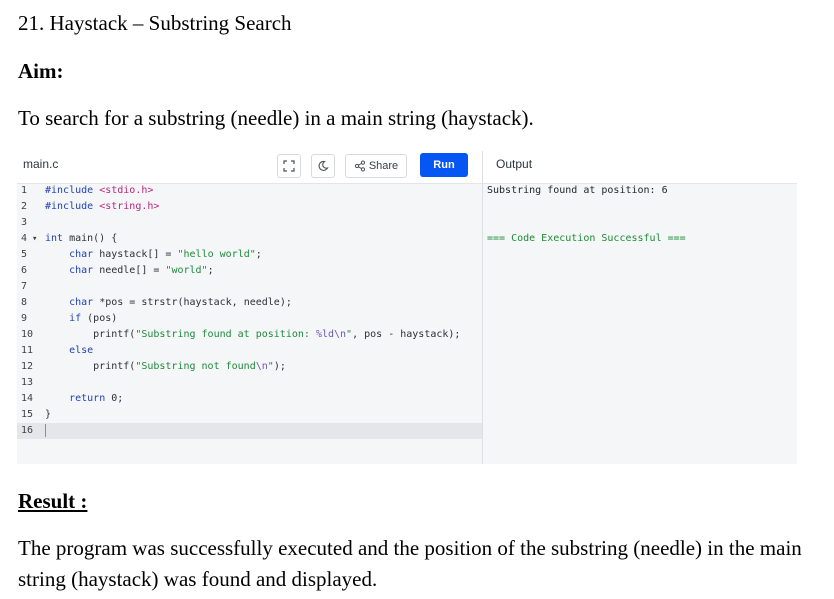 This screenshot has height=599, width=834. I want to click on fullscreen-icon, so click(289, 166).